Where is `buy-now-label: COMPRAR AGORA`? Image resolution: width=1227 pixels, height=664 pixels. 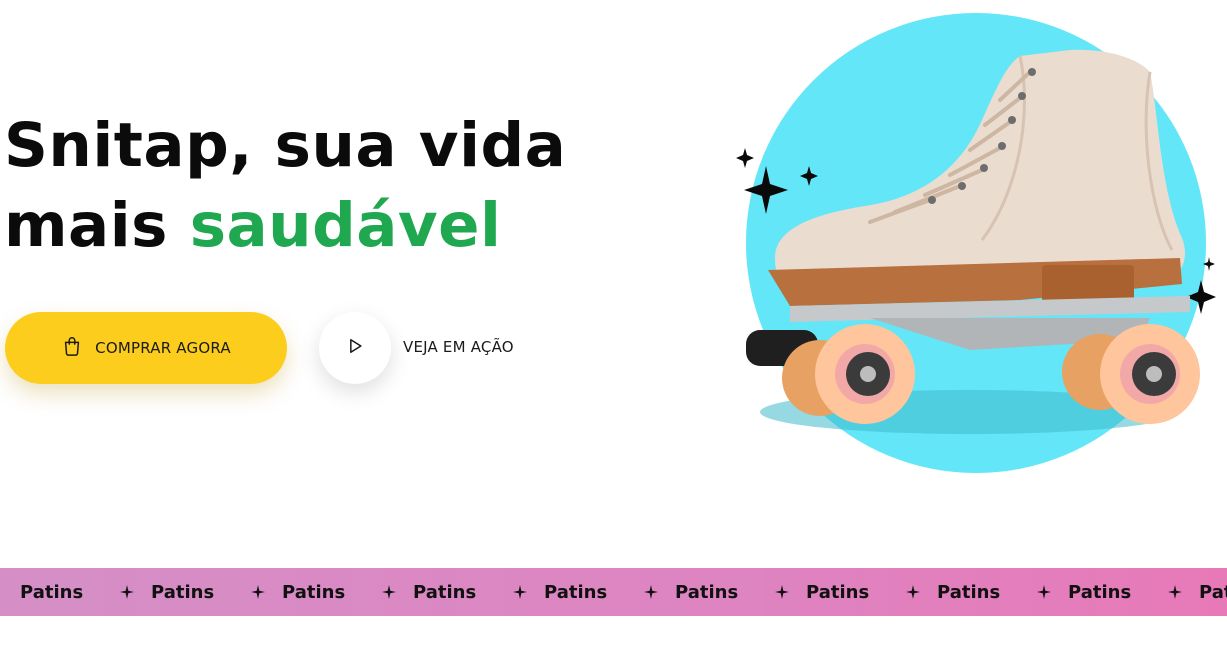
buy-now-label: COMPRAR AGORA is located at coordinates (163, 348).